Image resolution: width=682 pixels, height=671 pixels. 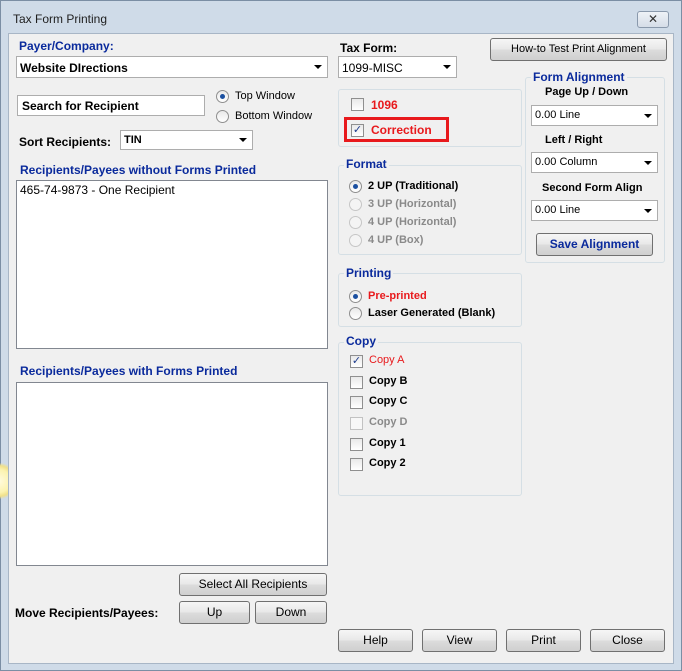 What do you see at coordinates (388, 401) in the screenshot?
I see `copy-c-label: Copy C` at bounding box center [388, 401].